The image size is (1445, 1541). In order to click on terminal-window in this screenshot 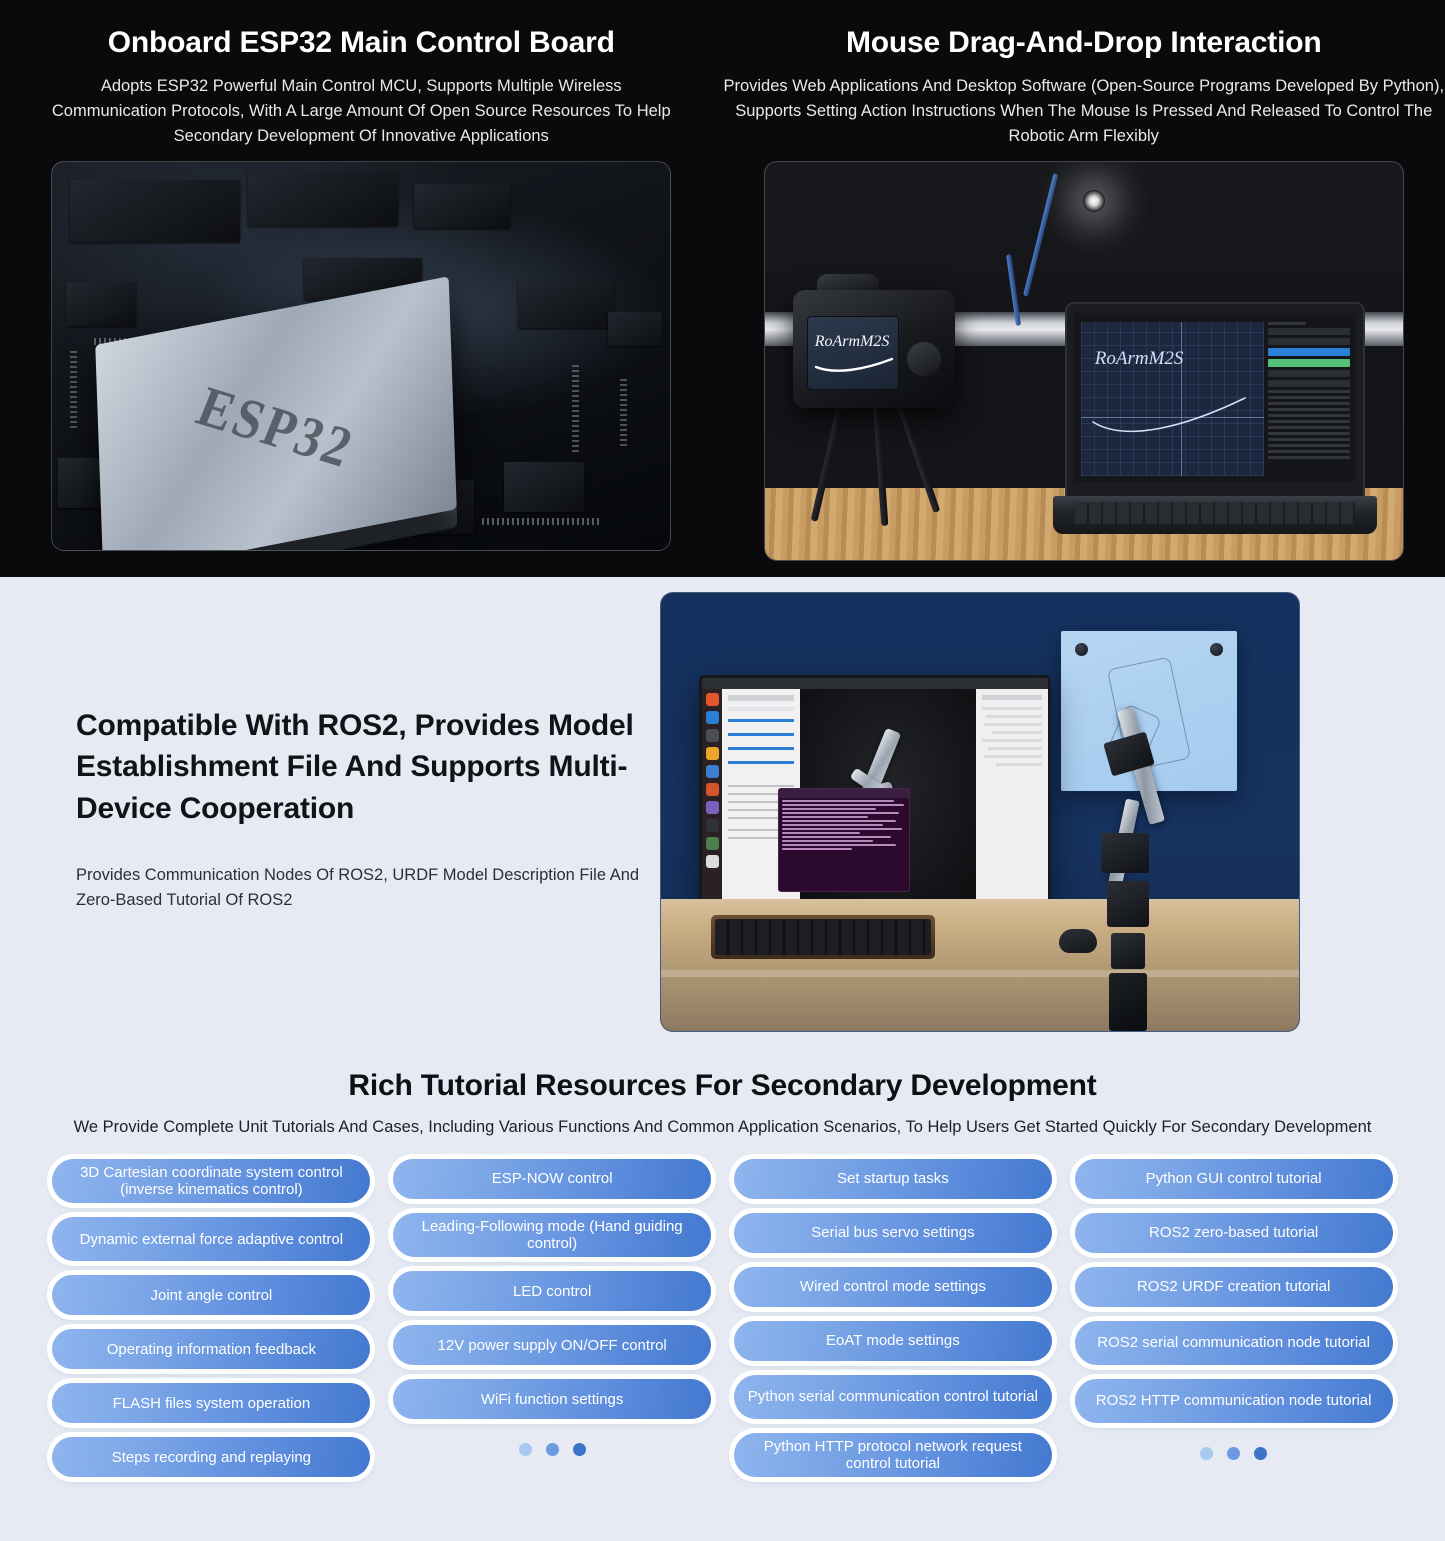, I will do `click(844, 840)`.